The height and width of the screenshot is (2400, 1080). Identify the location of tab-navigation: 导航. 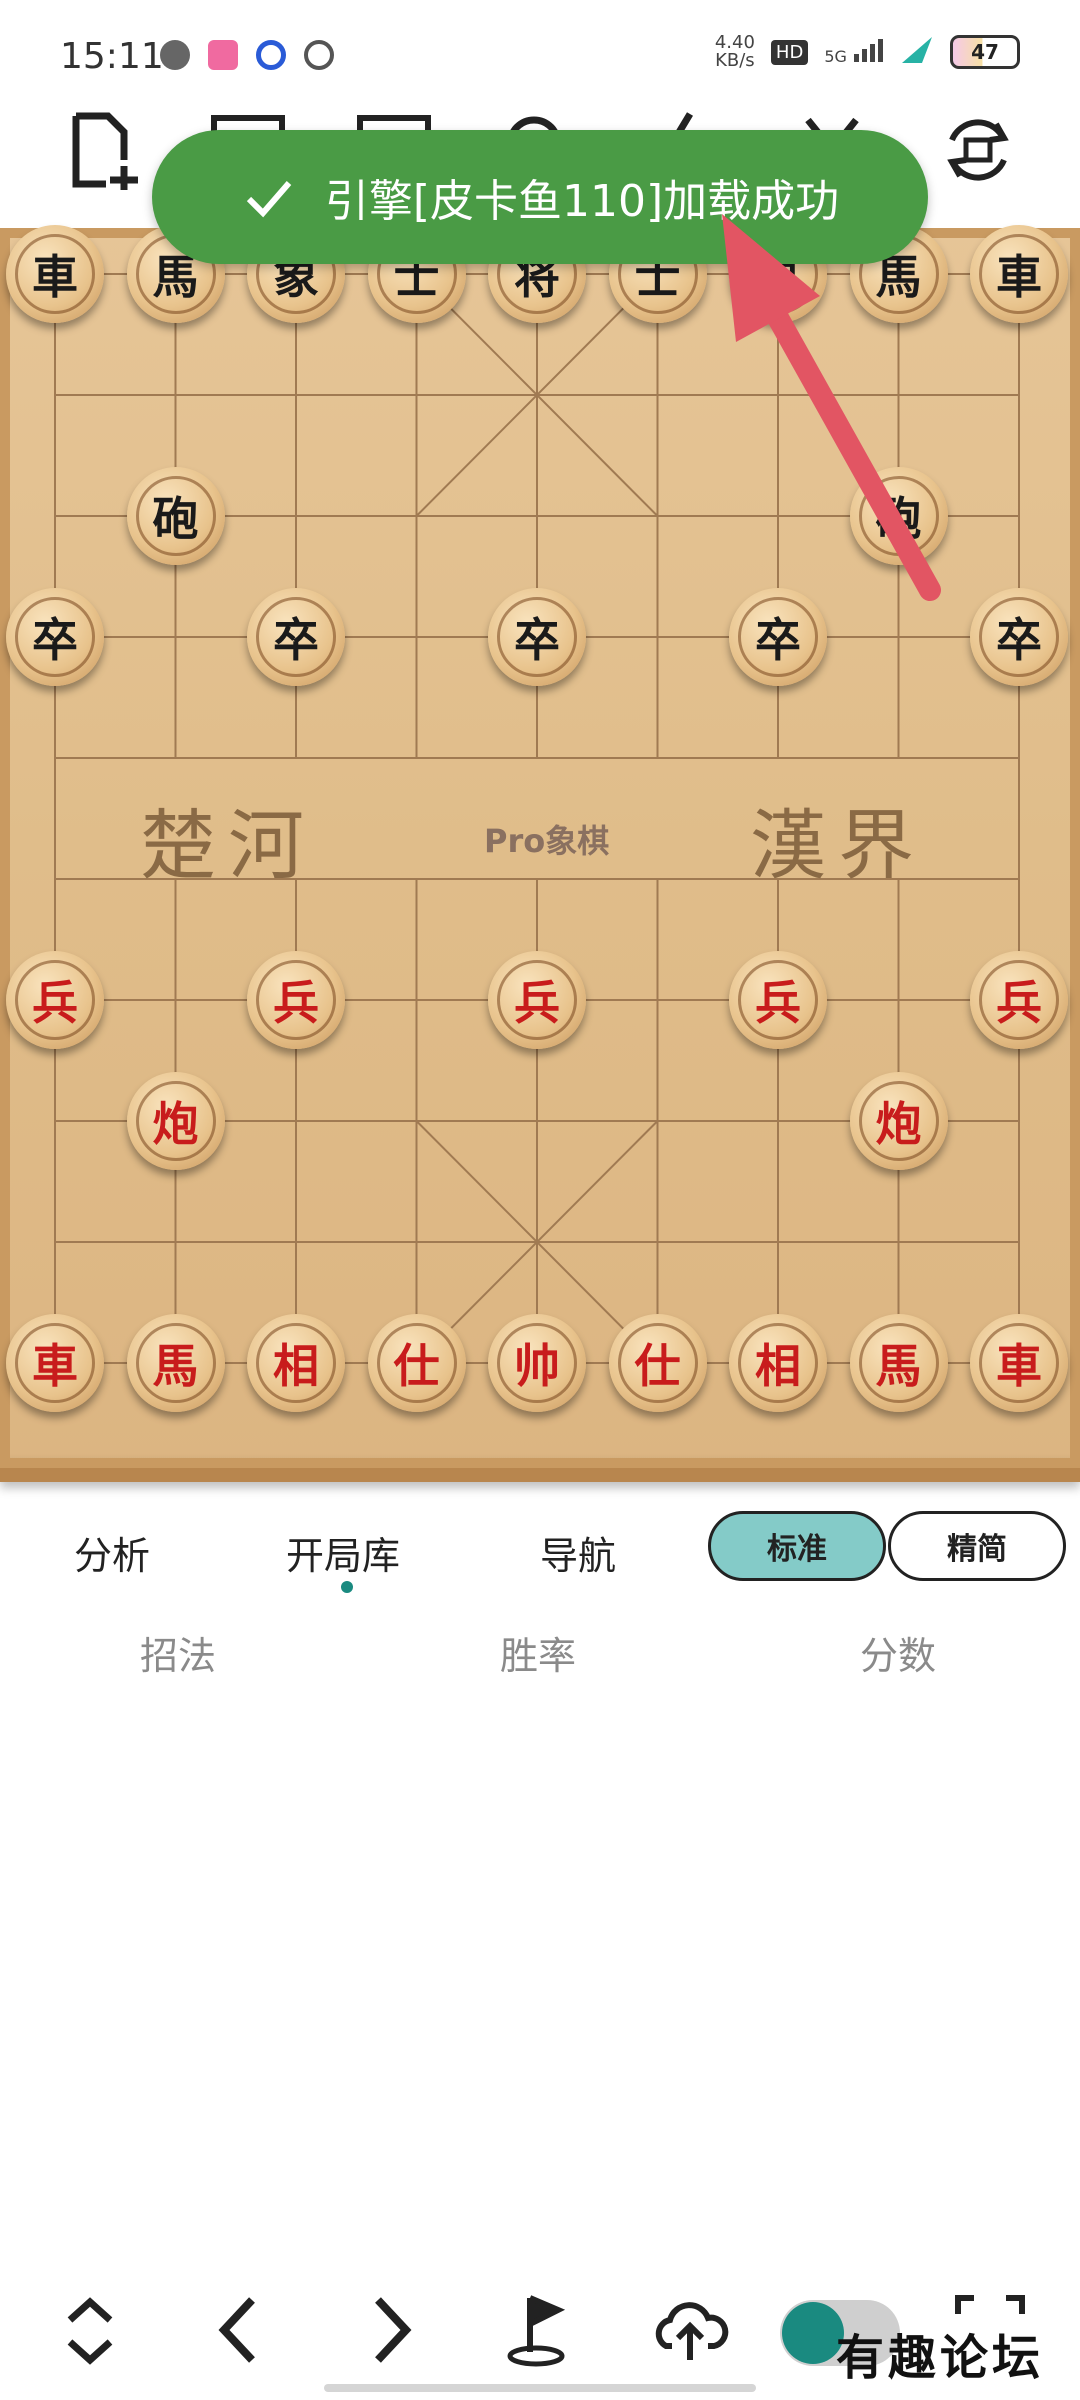
(578, 1552).